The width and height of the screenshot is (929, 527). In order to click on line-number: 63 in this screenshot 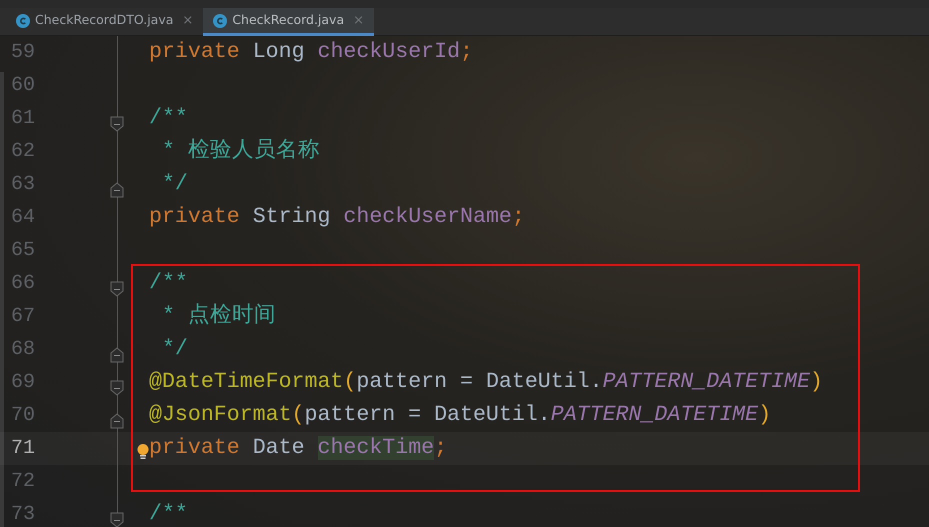, I will do `click(23, 185)`.